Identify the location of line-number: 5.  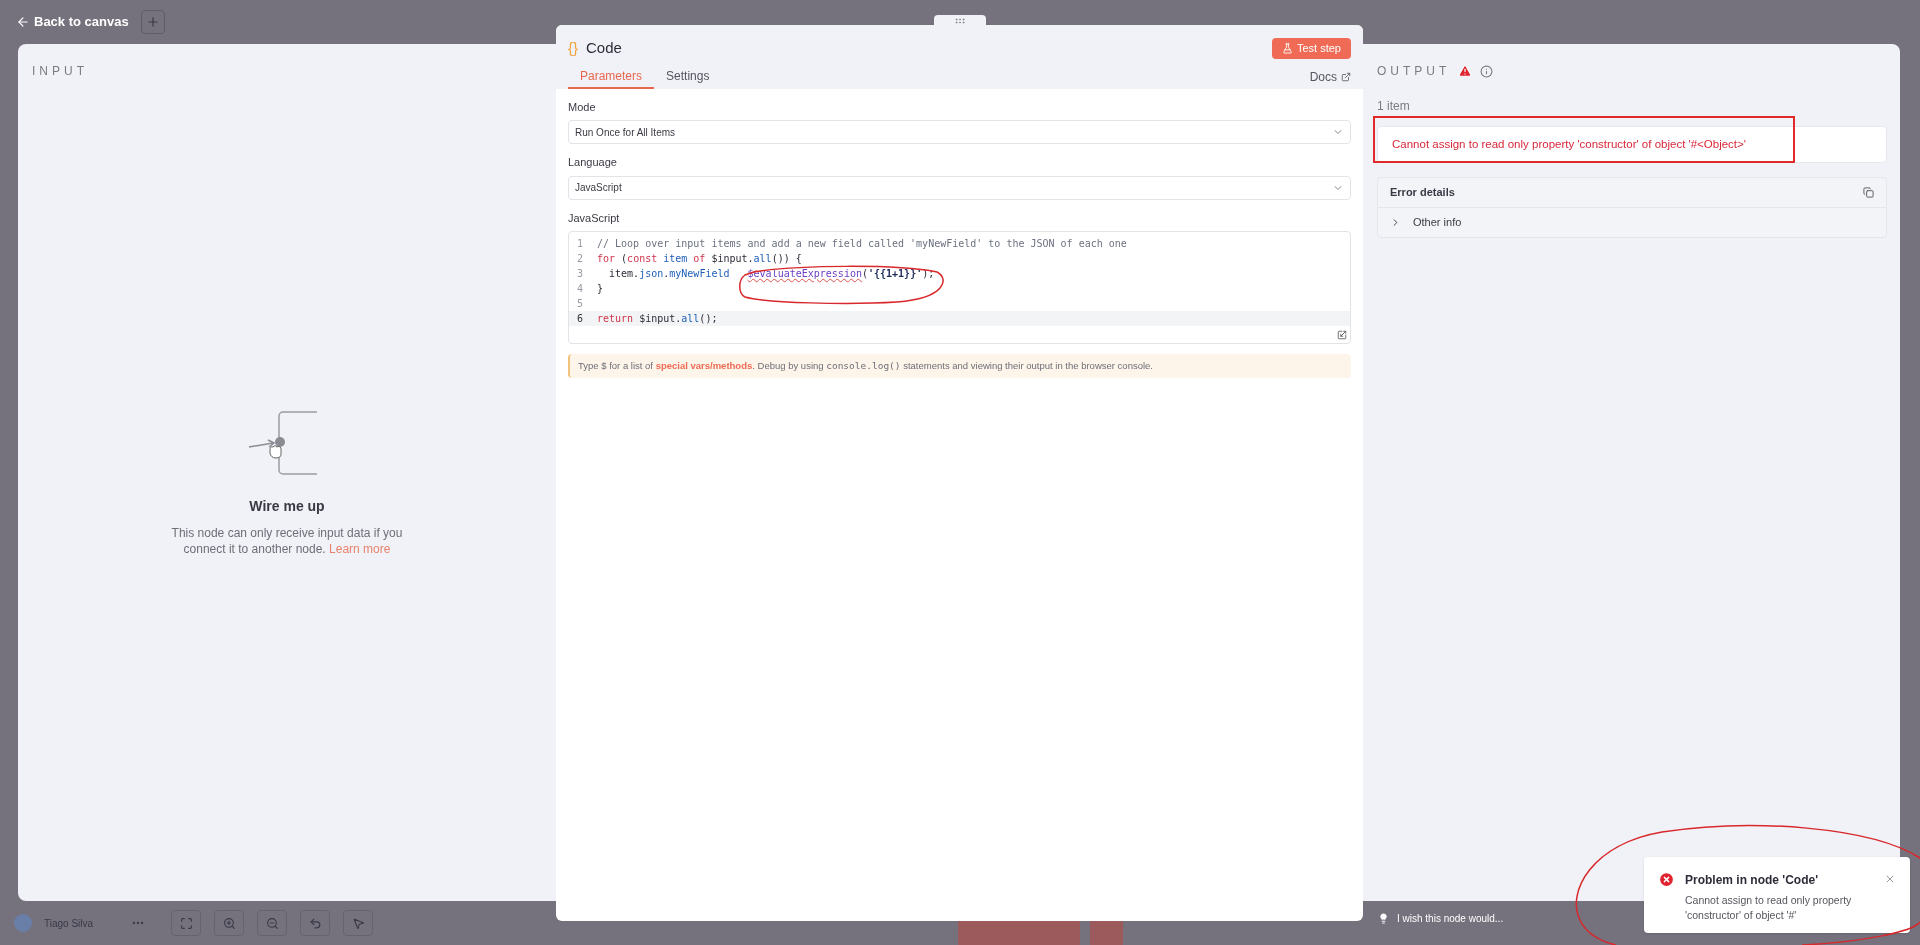
(580, 304).